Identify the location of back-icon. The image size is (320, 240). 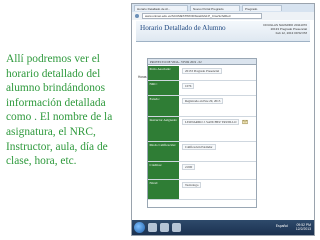
(137, 16).